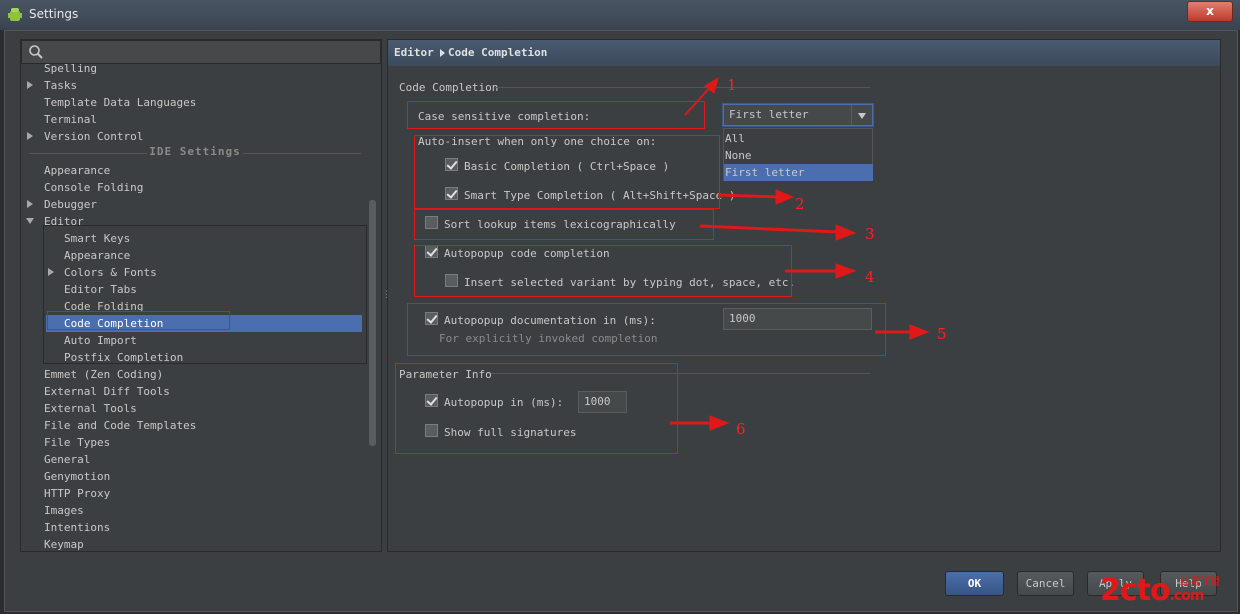  What do you see at coordinates (800, 253) in the screenshot?
I see `annotation-arrows` at bounding box center [800, 253].